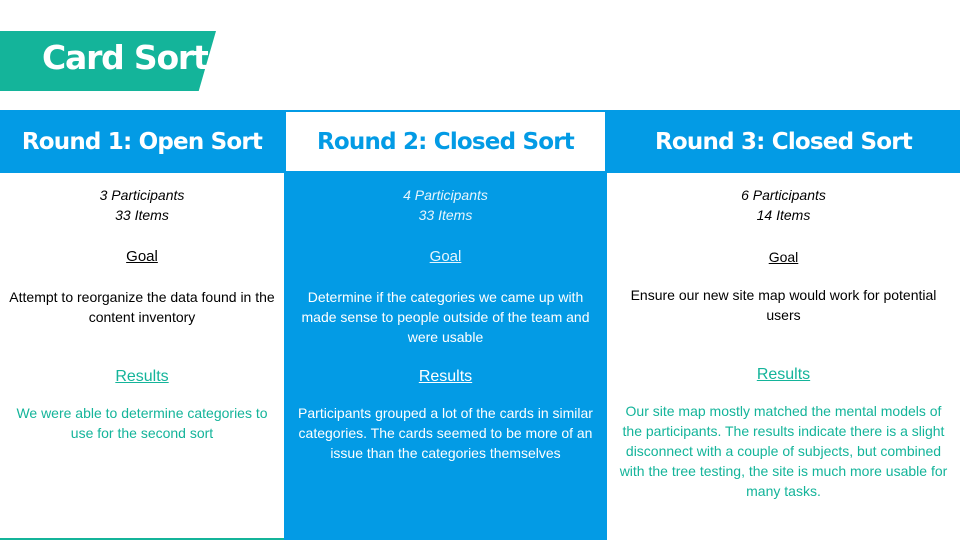 This screenshot has height=540, width=960. What do you see at coordinates (445, 376) in the screenshot?
I see `round-2-results-label: Results` at bounding box center [445, 376].